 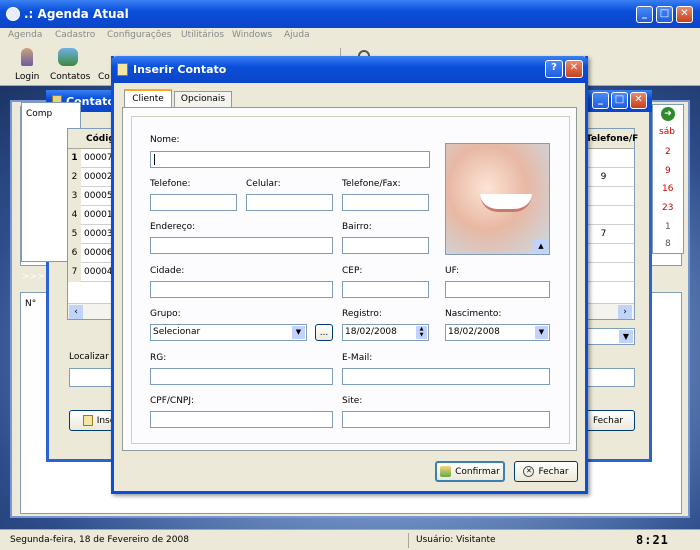 I want to click on nascimento-date: 18/02/2008 ▼, so click(x=497, y=332).